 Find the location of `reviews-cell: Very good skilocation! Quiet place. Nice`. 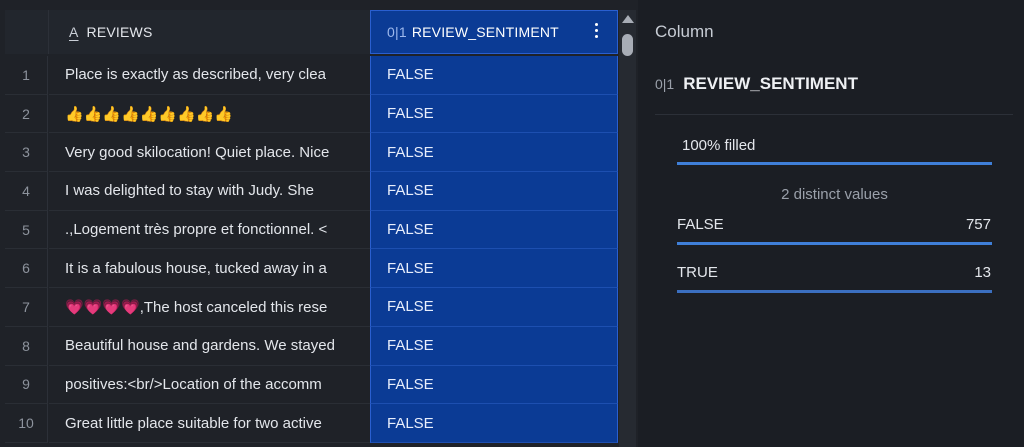

reviews-cell: Very good skilocation! Quiet place. Nice is located at coordinates (209, 153).